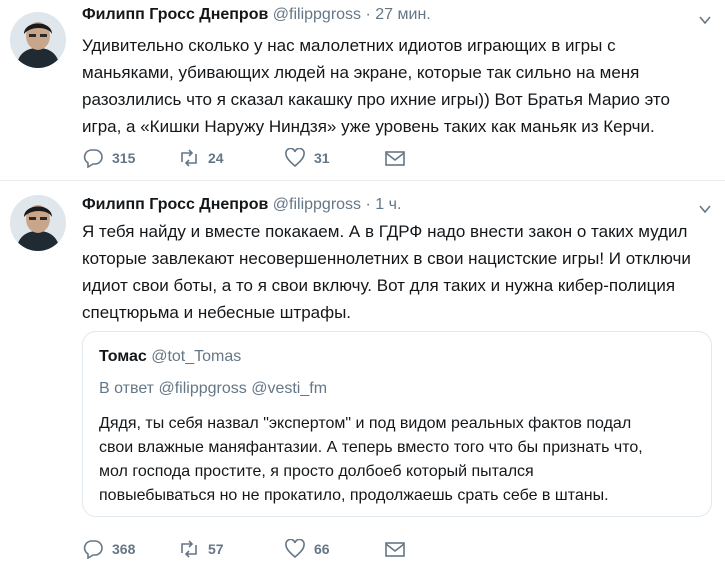 The height and width of the screenshot is (563, 725). I want to click on retweet-count: 57, so click(216, 549).